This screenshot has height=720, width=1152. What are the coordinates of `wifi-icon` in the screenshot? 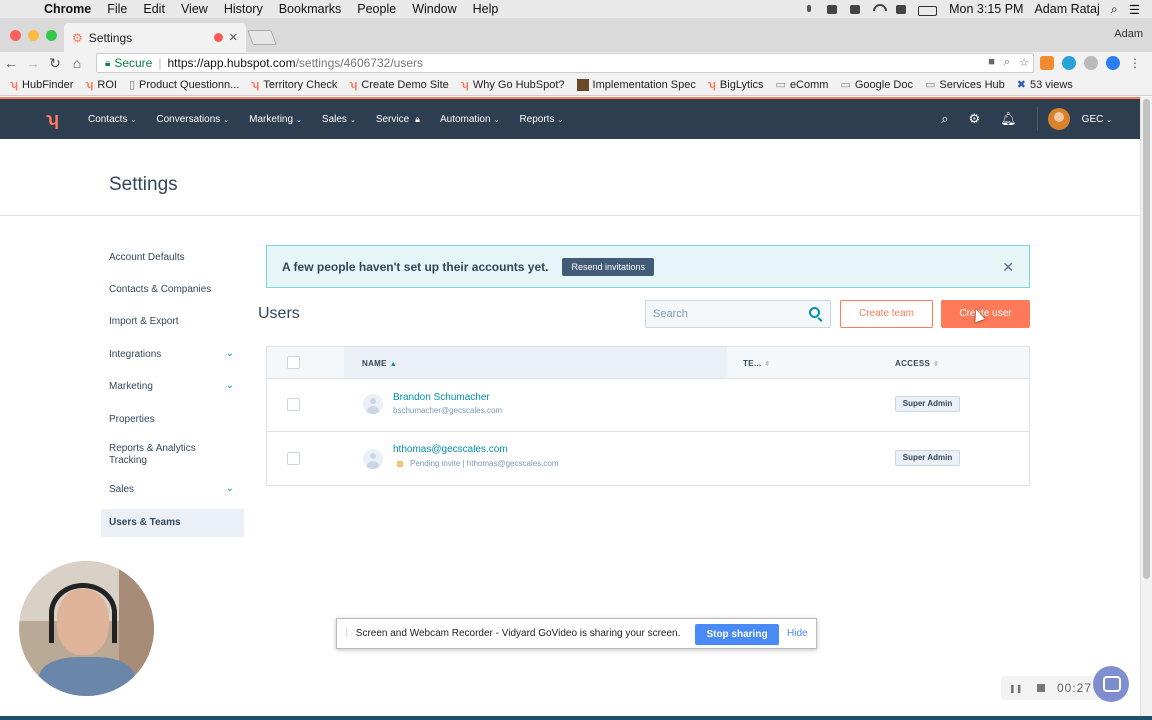 It's located at (878, 9).